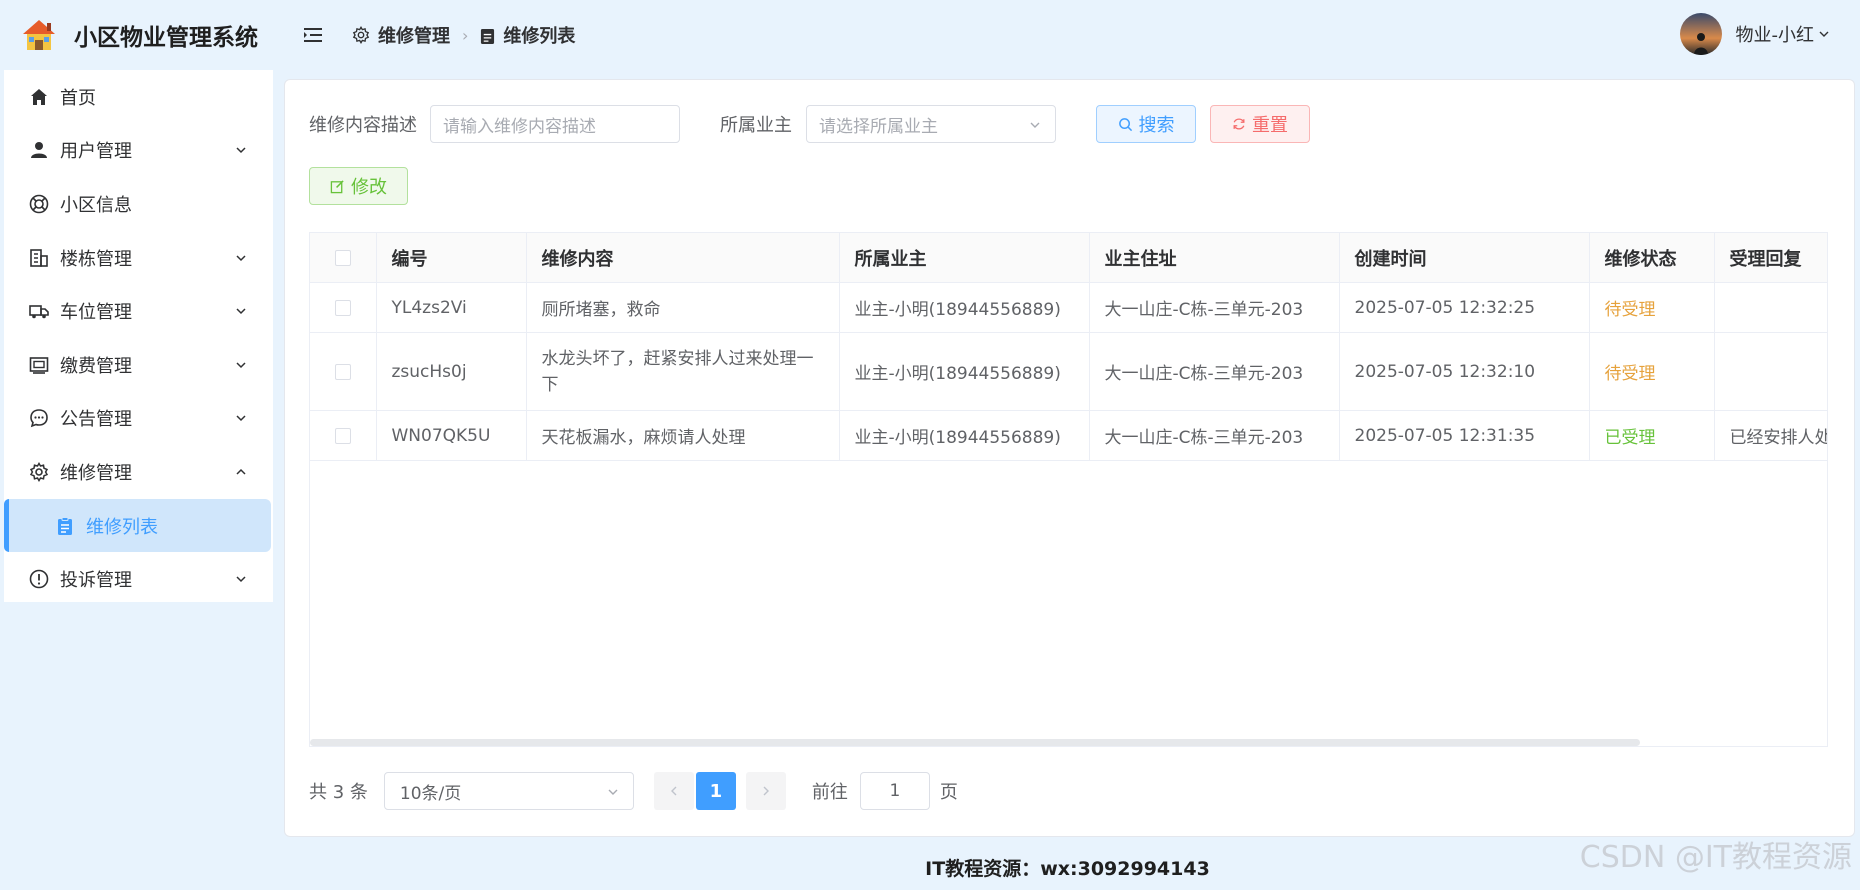  I want to click on sidebar-item-community-info: 小区信息, so click(138, 204).